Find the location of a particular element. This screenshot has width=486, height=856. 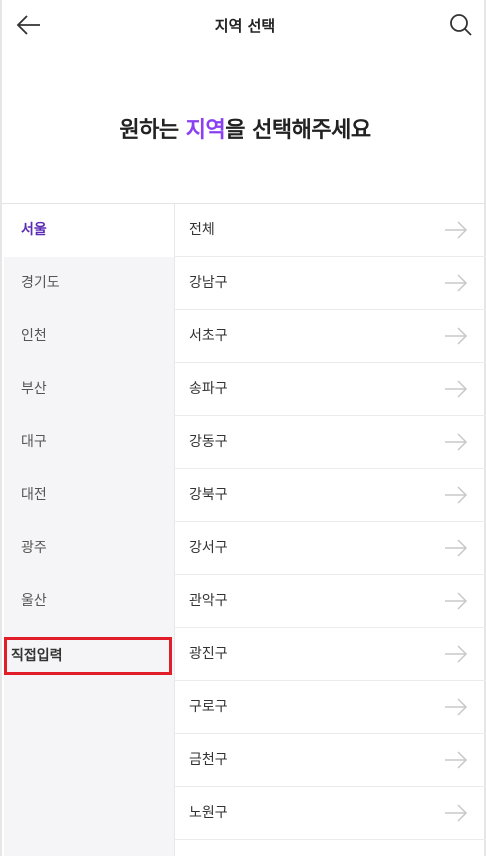

district-item: 강서구 is located at coordinates (330, 548).